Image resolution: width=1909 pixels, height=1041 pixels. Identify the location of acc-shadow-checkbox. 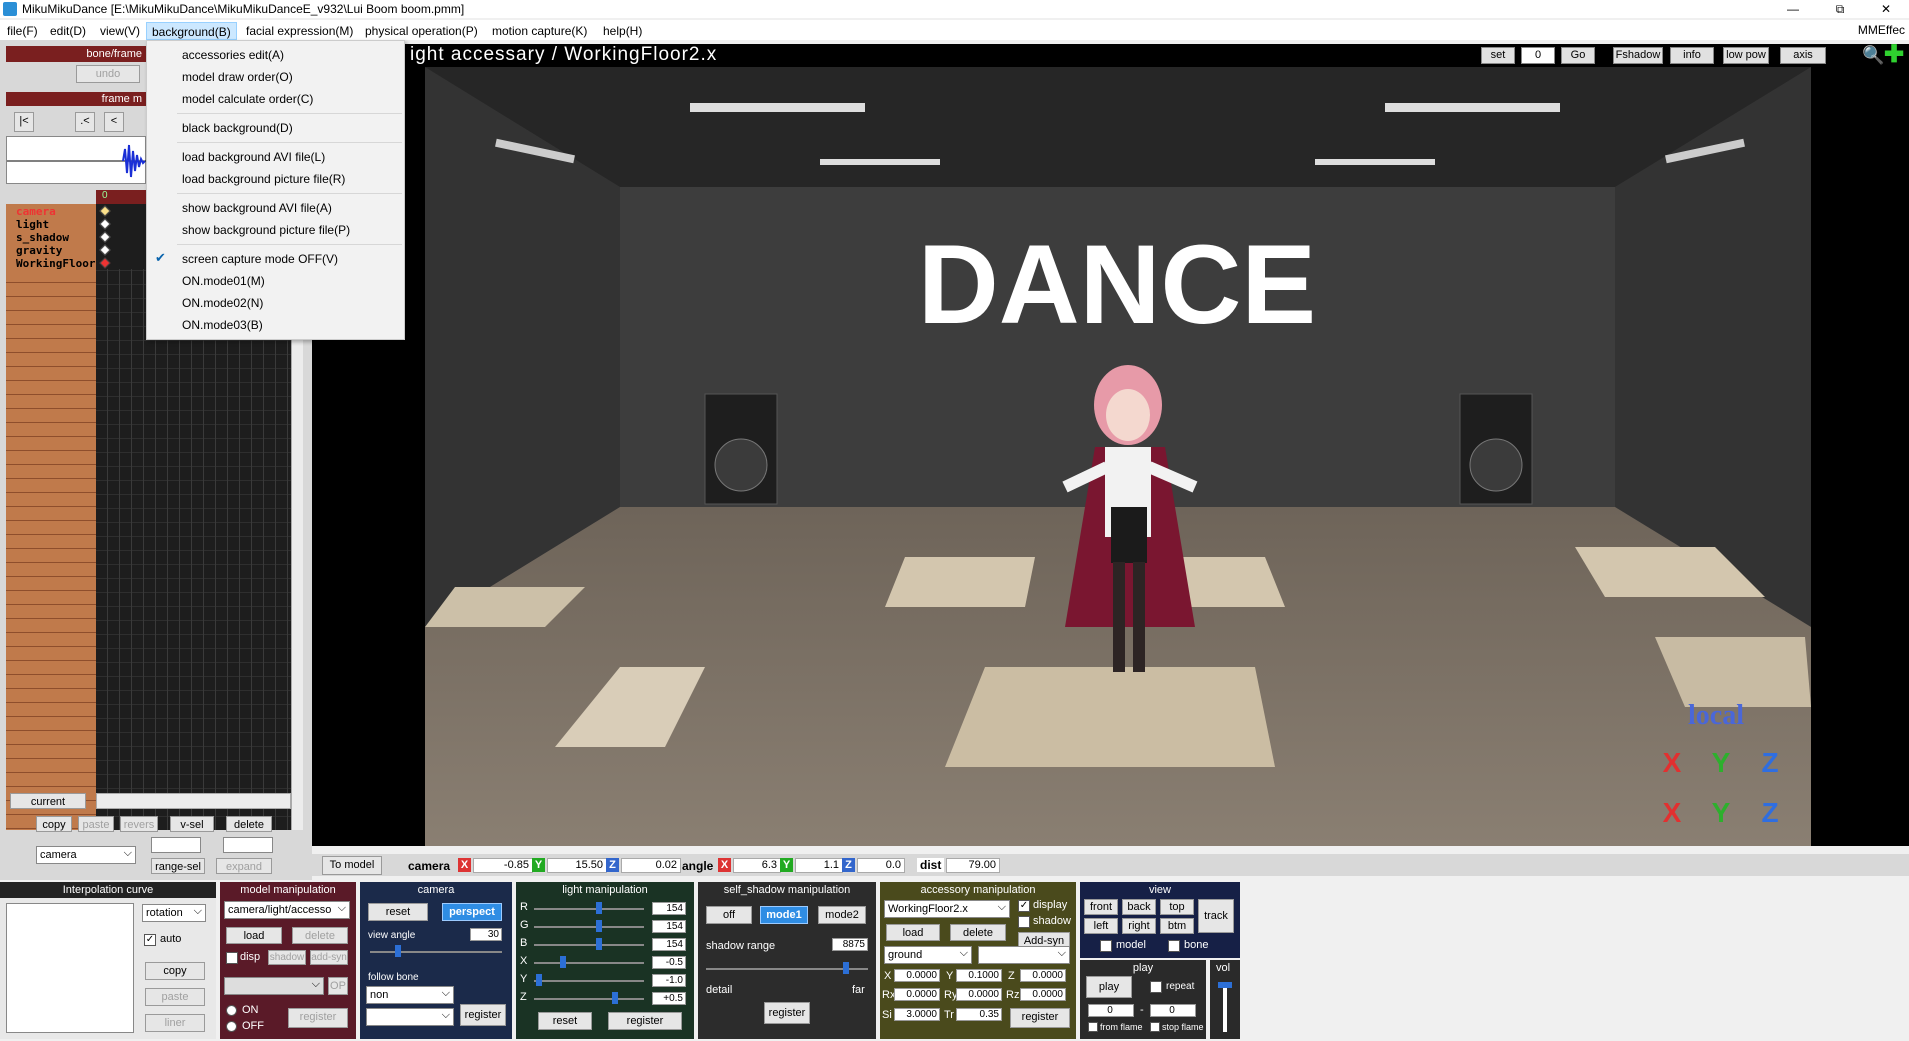
(1024, 922).